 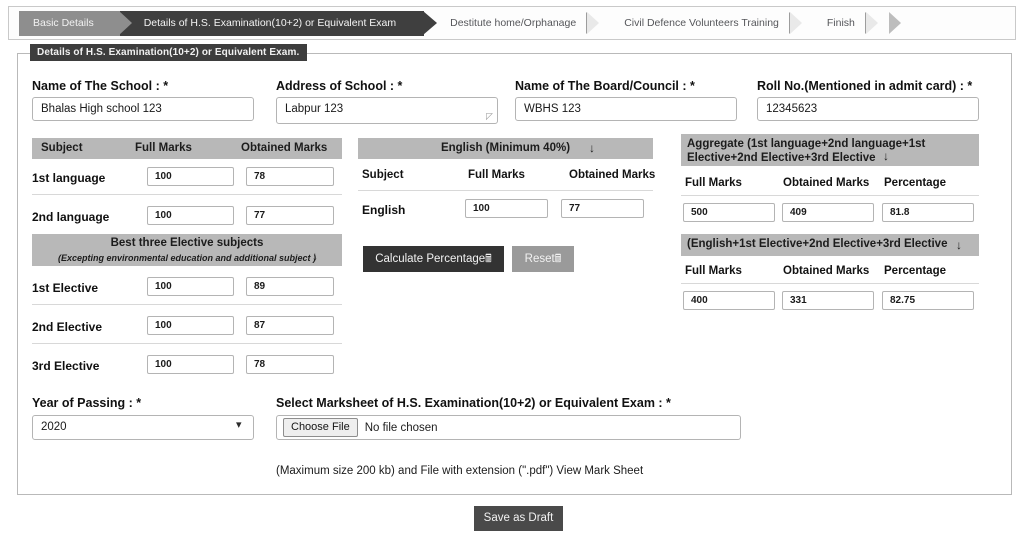 I want to click on elective-table-title: Best three Elective subjects, so click(x=187, y=243).